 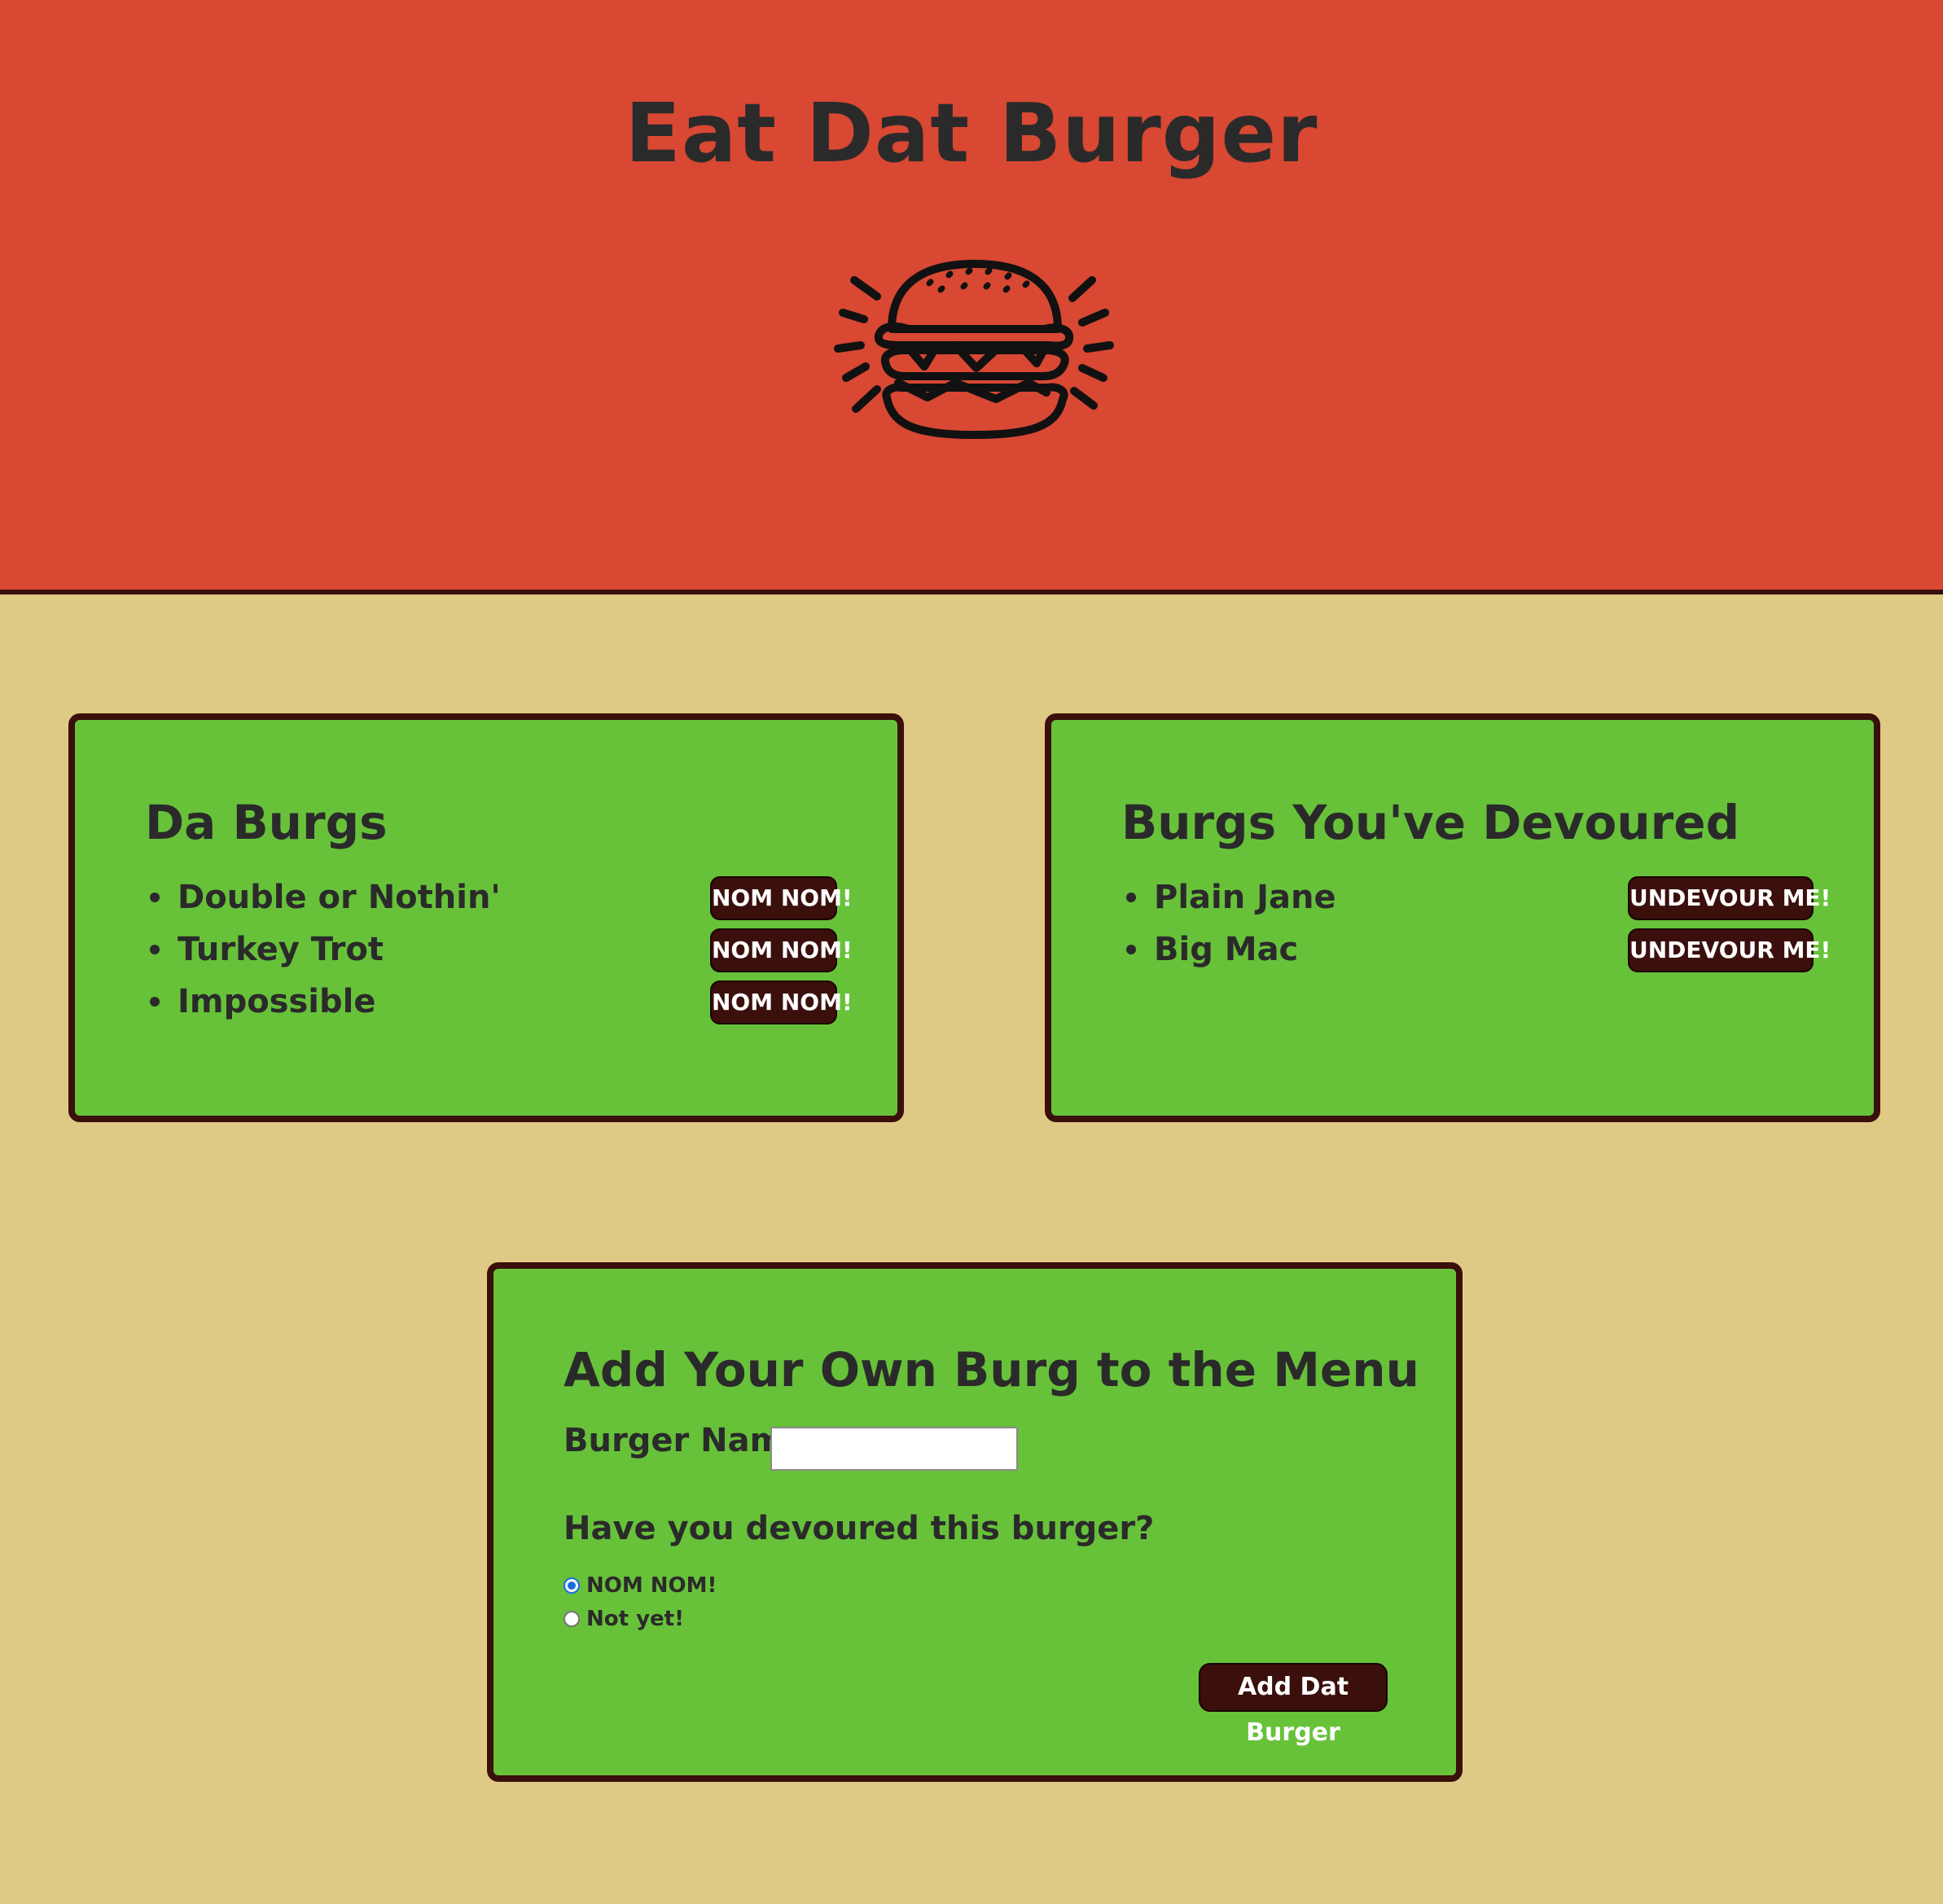 I want to click on radio-option-not-yet: Not yet!, so click(x=624, y=1619).